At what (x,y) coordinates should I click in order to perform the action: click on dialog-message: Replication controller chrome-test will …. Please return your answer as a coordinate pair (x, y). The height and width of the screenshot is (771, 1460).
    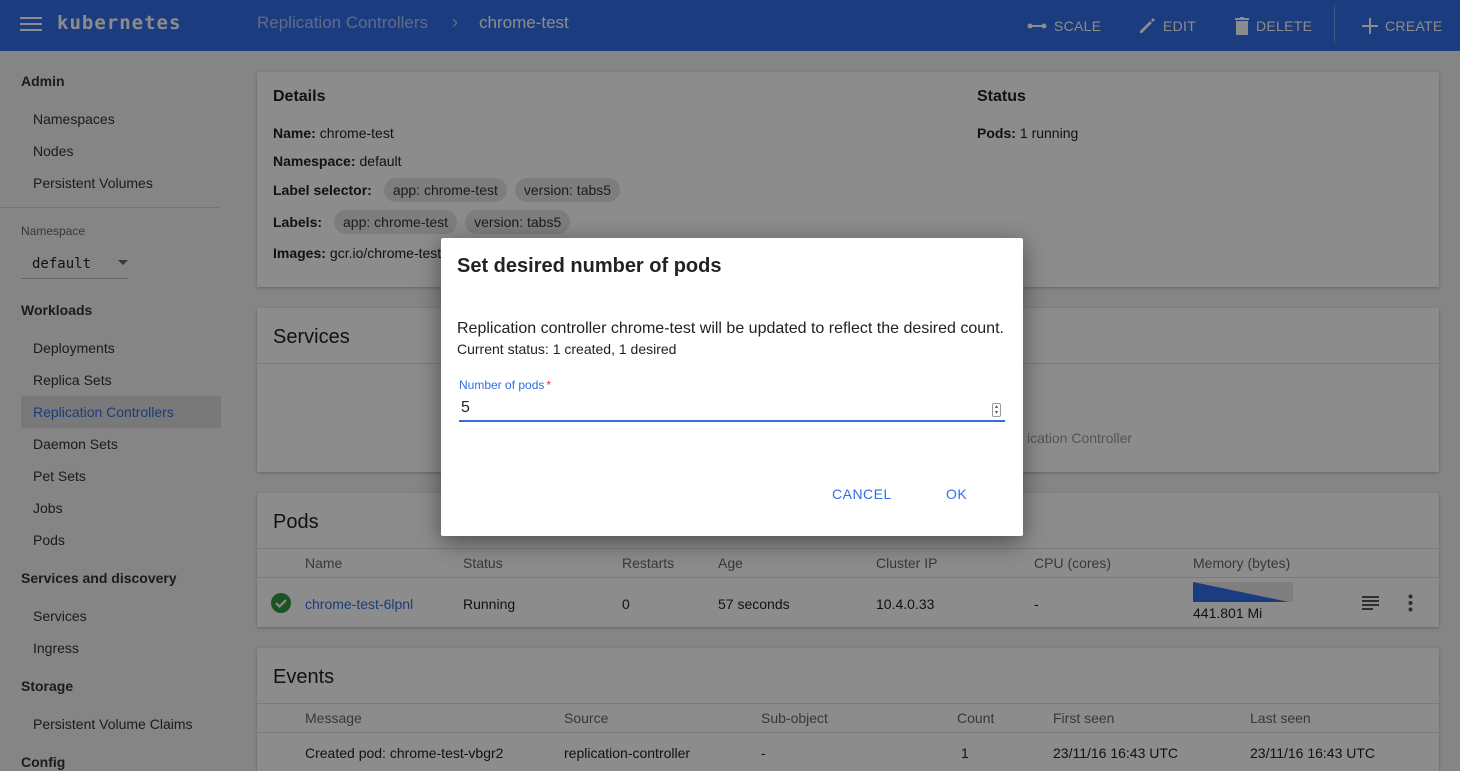
    Looking at the image, I should click on (730, 328).